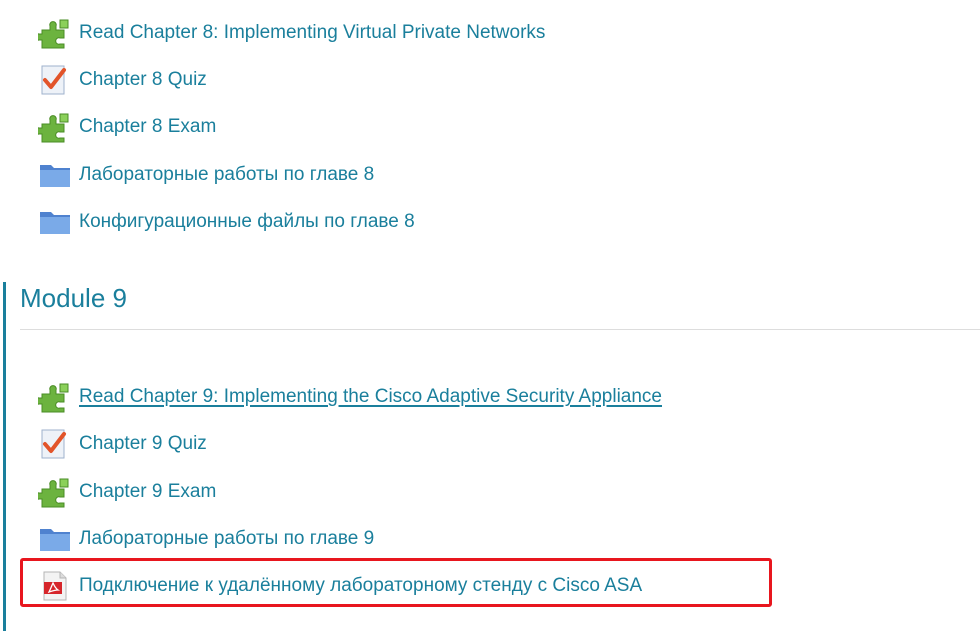 This screenshot has width=980, height=631. Describe the element at coordinates (143, 444) in the screenshot. I see `activity-label: Chapter 9 Quiz` at that location.